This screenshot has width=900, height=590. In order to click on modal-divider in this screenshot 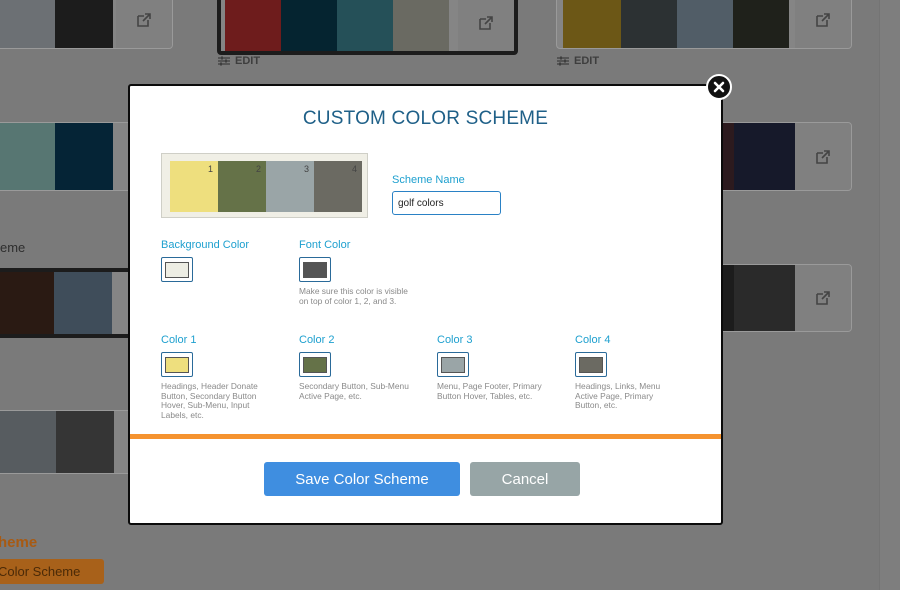, I will do `click(425, 436)`.